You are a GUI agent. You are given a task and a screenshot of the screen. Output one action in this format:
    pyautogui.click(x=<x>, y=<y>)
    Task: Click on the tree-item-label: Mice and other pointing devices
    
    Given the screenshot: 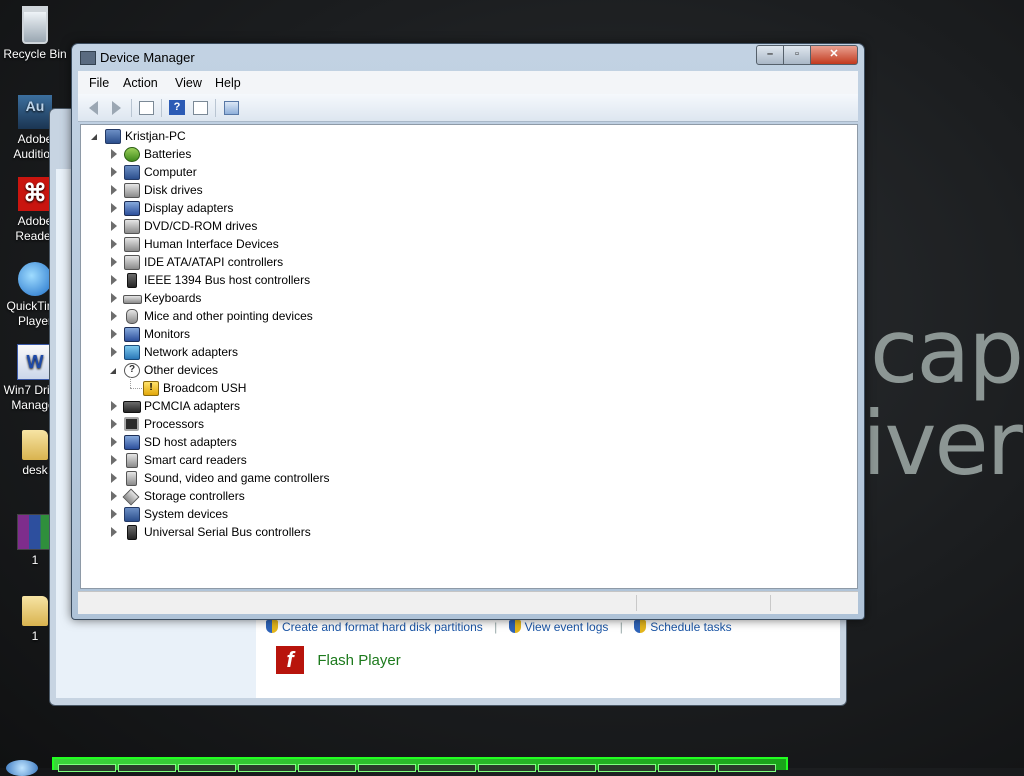 What is the action you would take?
    pyautogui.click(x=228, y=316)
    